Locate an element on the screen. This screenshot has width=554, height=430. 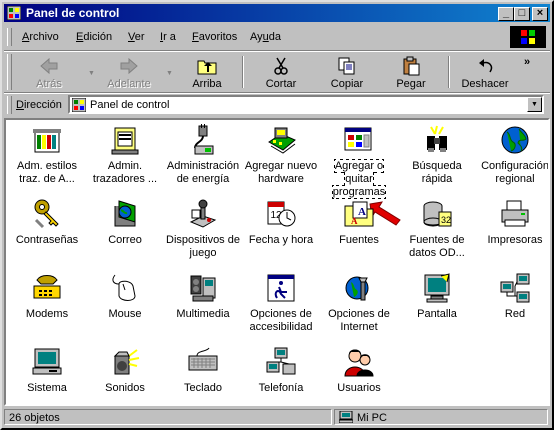
item-label: Administración de energía is located at coordinates (203, 172).